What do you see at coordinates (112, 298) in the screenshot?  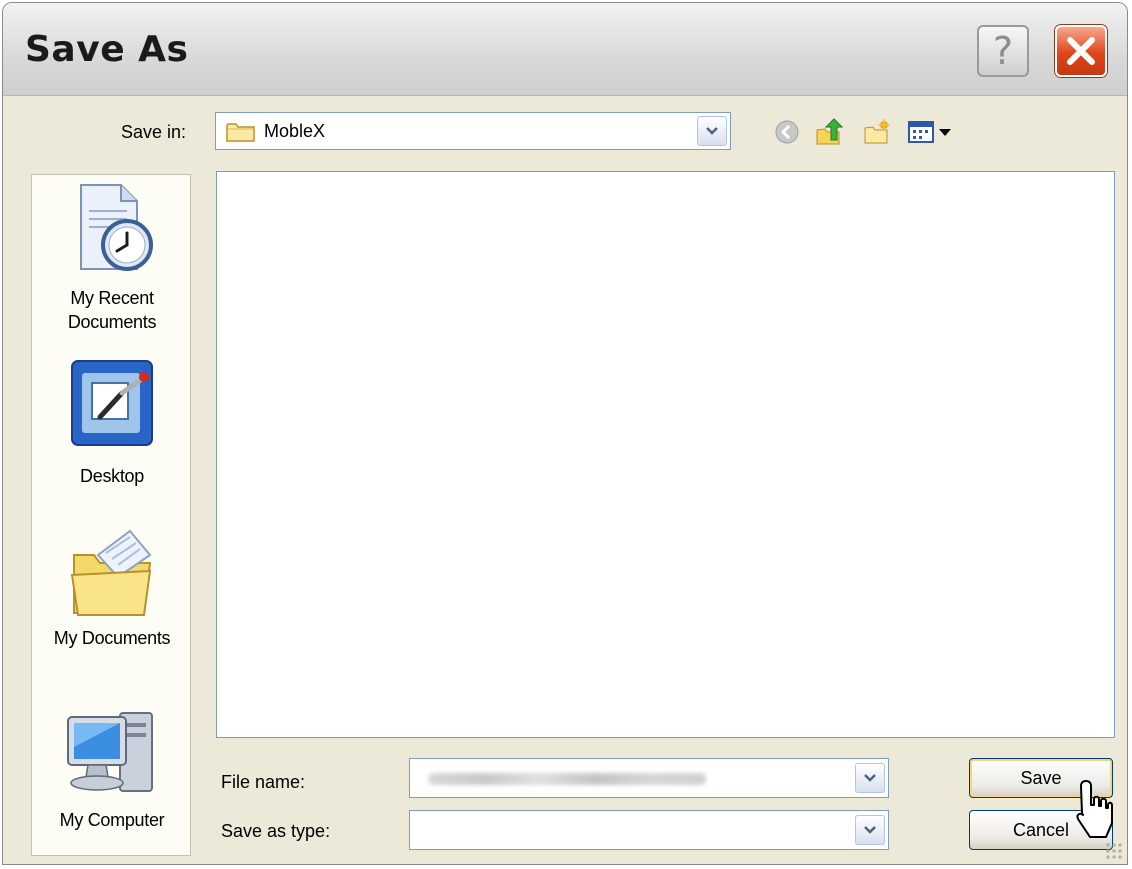 I see `place-label: My Recent` at bounding box center [112, 298].